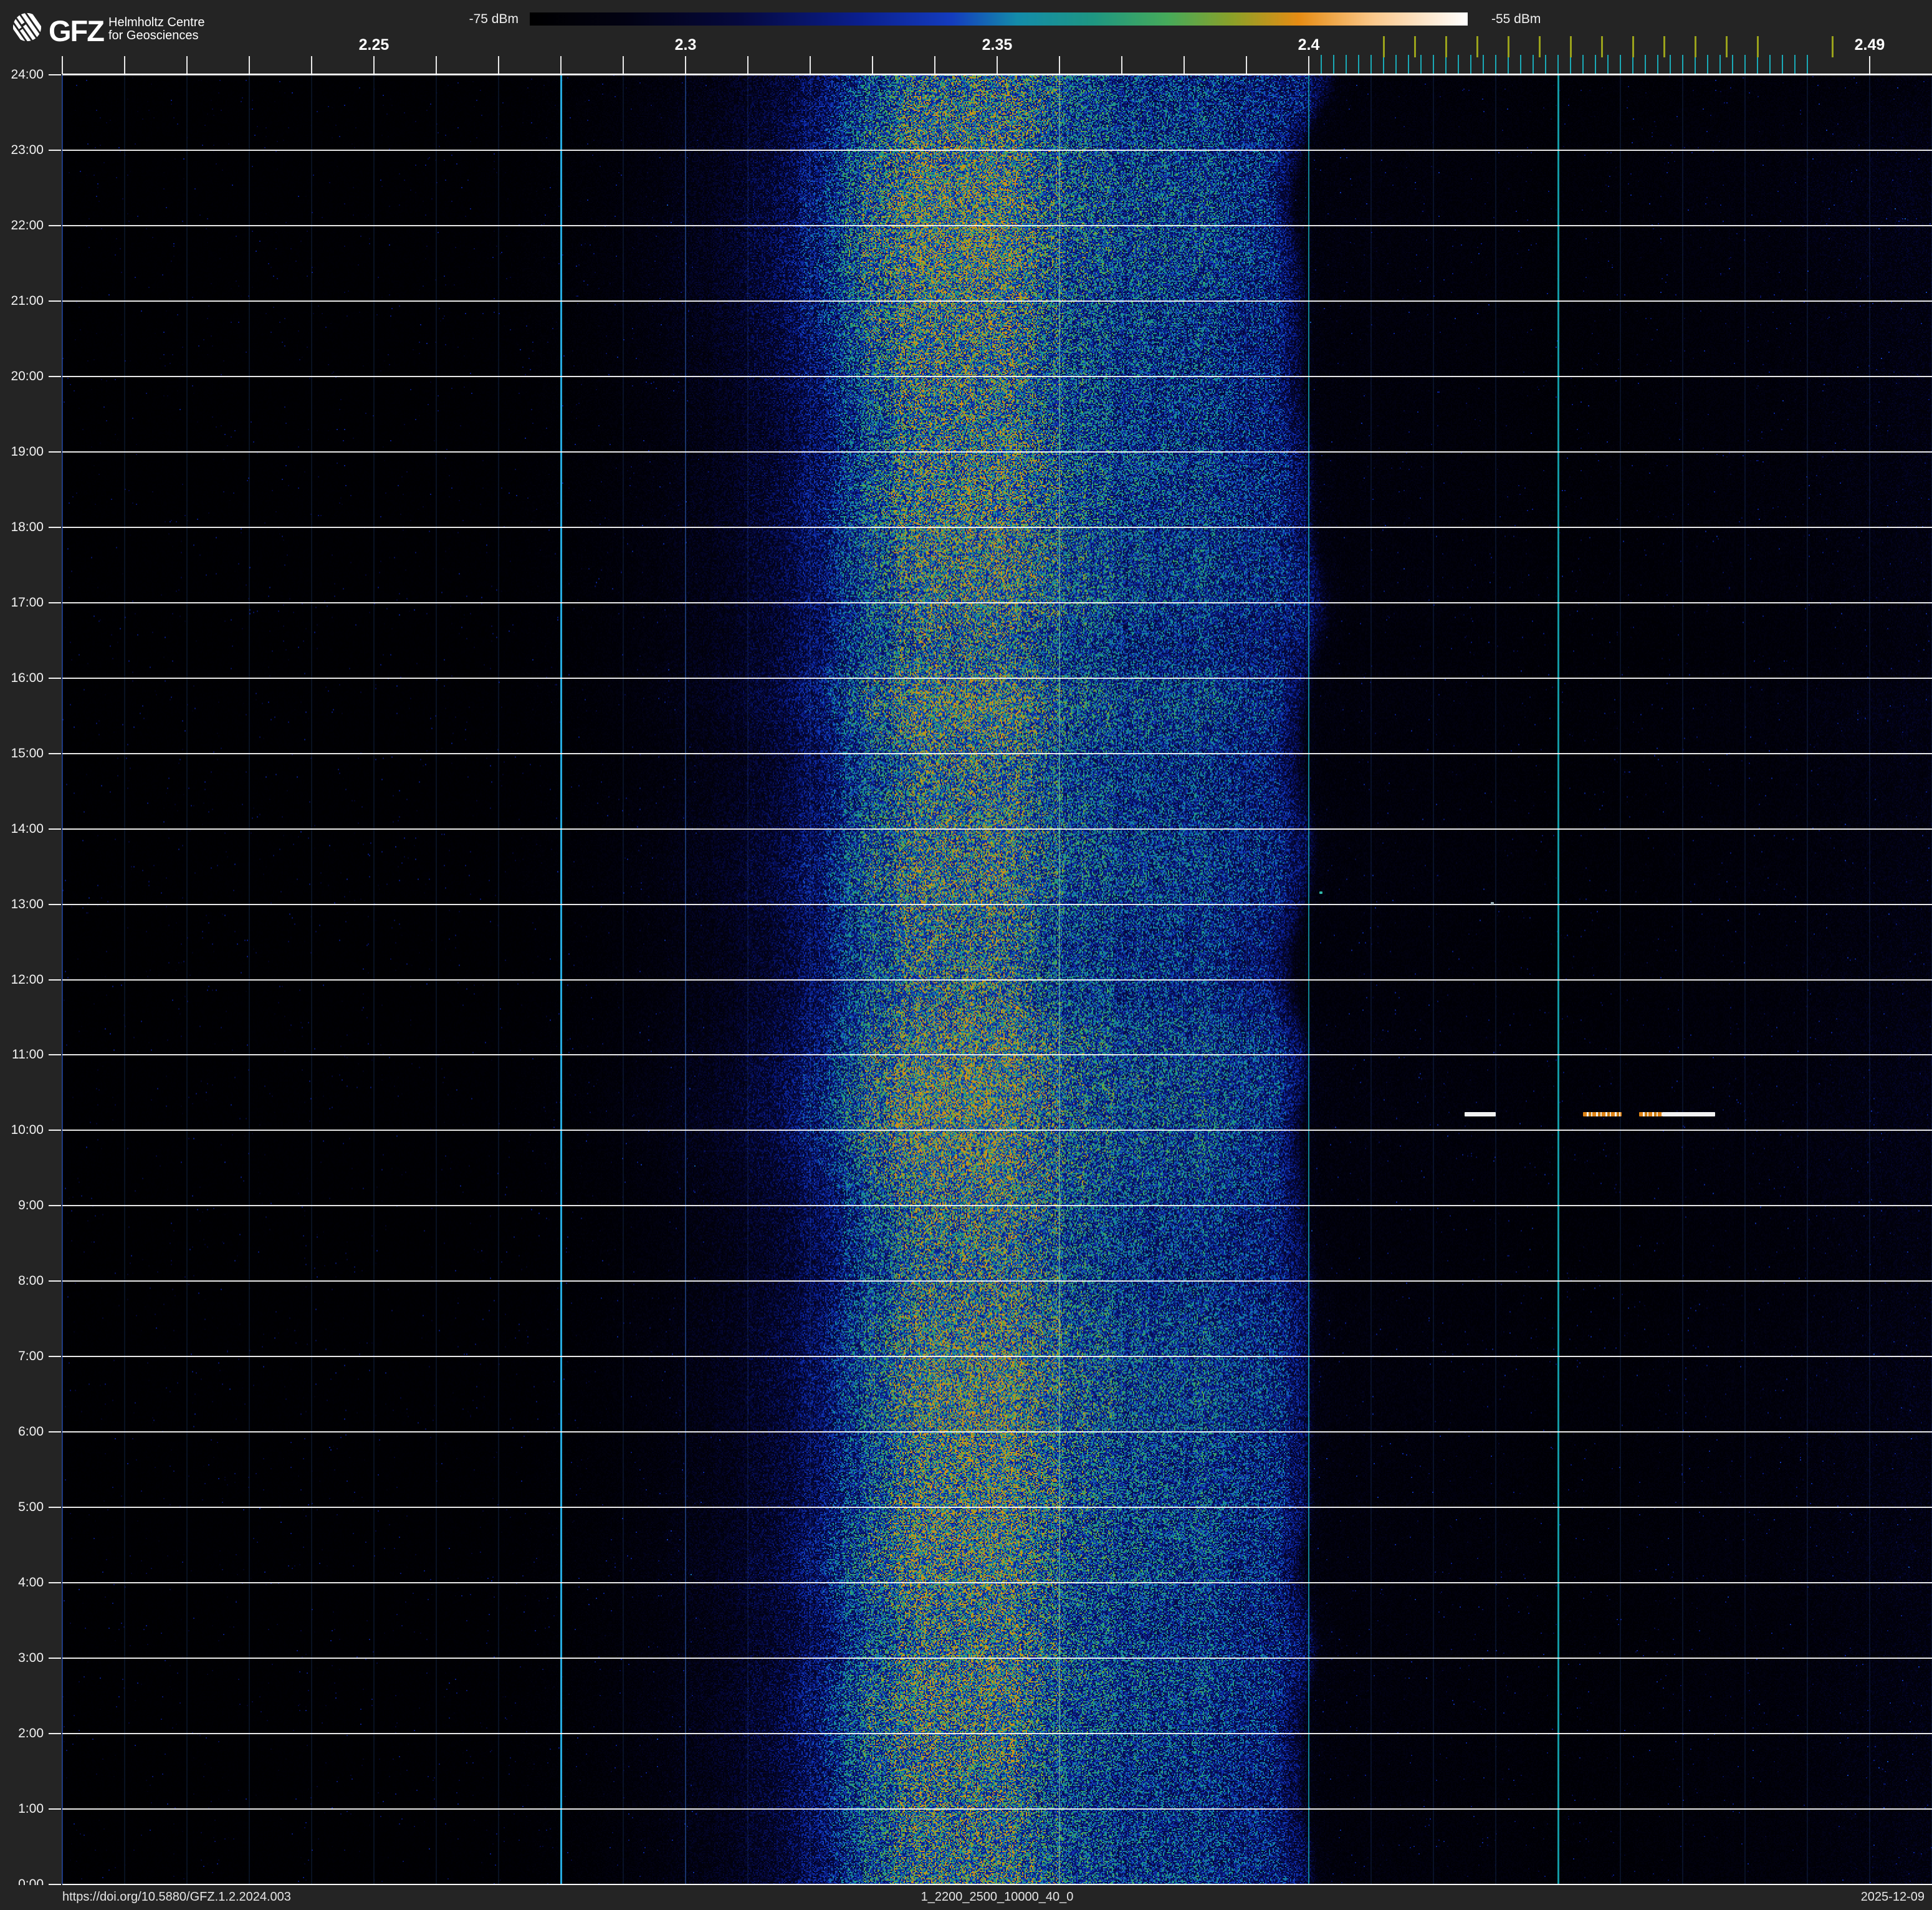 The height and width of the screenshot is (1910, 1932). I want to click on hour-label: 22:00, so click(27, 225).